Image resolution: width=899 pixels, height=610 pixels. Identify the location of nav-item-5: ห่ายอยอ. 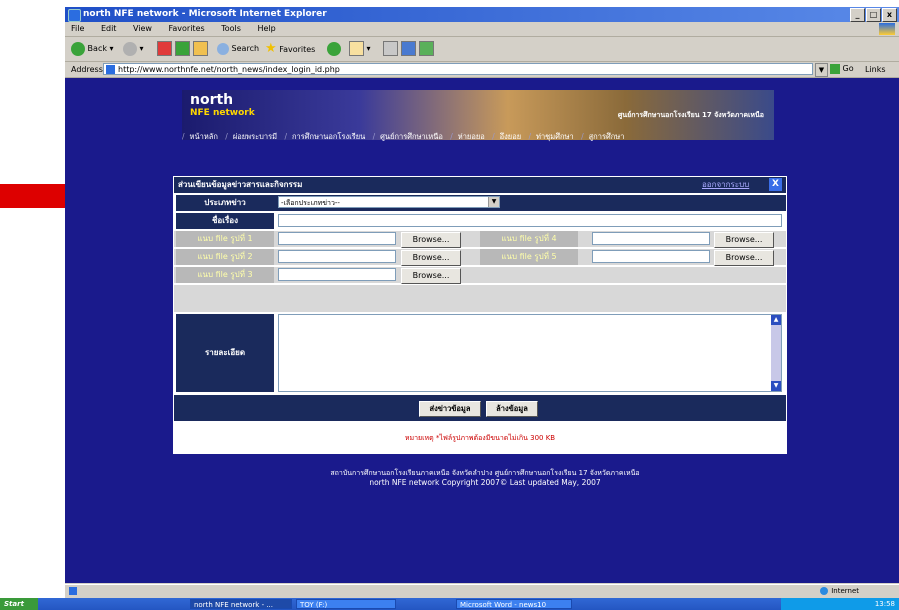
(471, 136).